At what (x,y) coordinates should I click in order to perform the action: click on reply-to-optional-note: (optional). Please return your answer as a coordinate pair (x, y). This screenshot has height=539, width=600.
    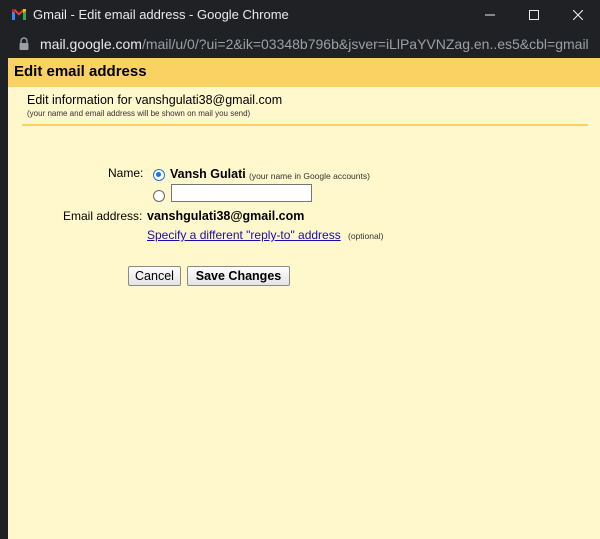
    Looking at the image, I should click on (366, 236).